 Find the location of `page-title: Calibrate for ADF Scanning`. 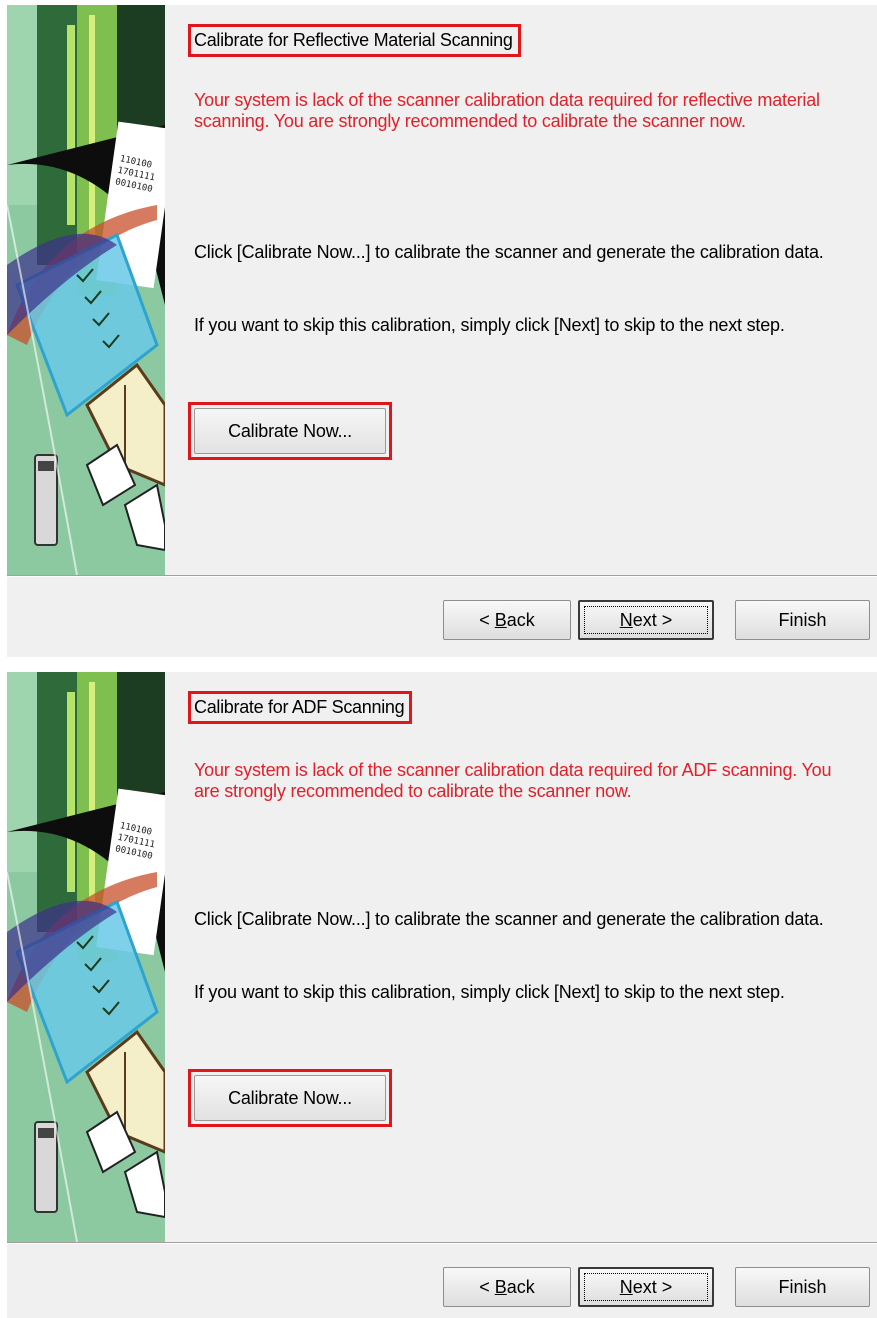

page-title: Calibrate for ADF Scanning is located at coordinates (300, 707).